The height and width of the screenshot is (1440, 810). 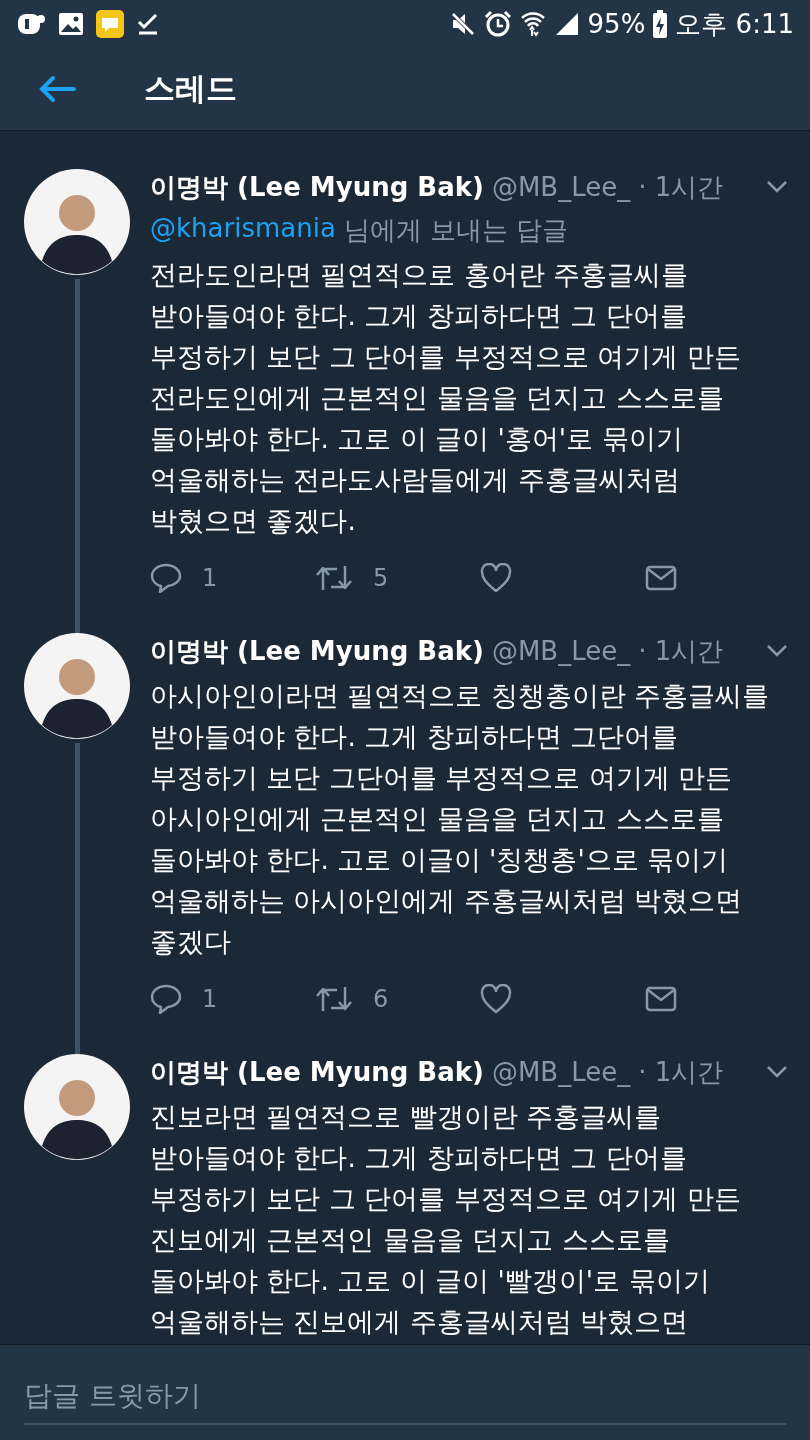 I want to click on checkmark-icon, so click(x=148, y=24).